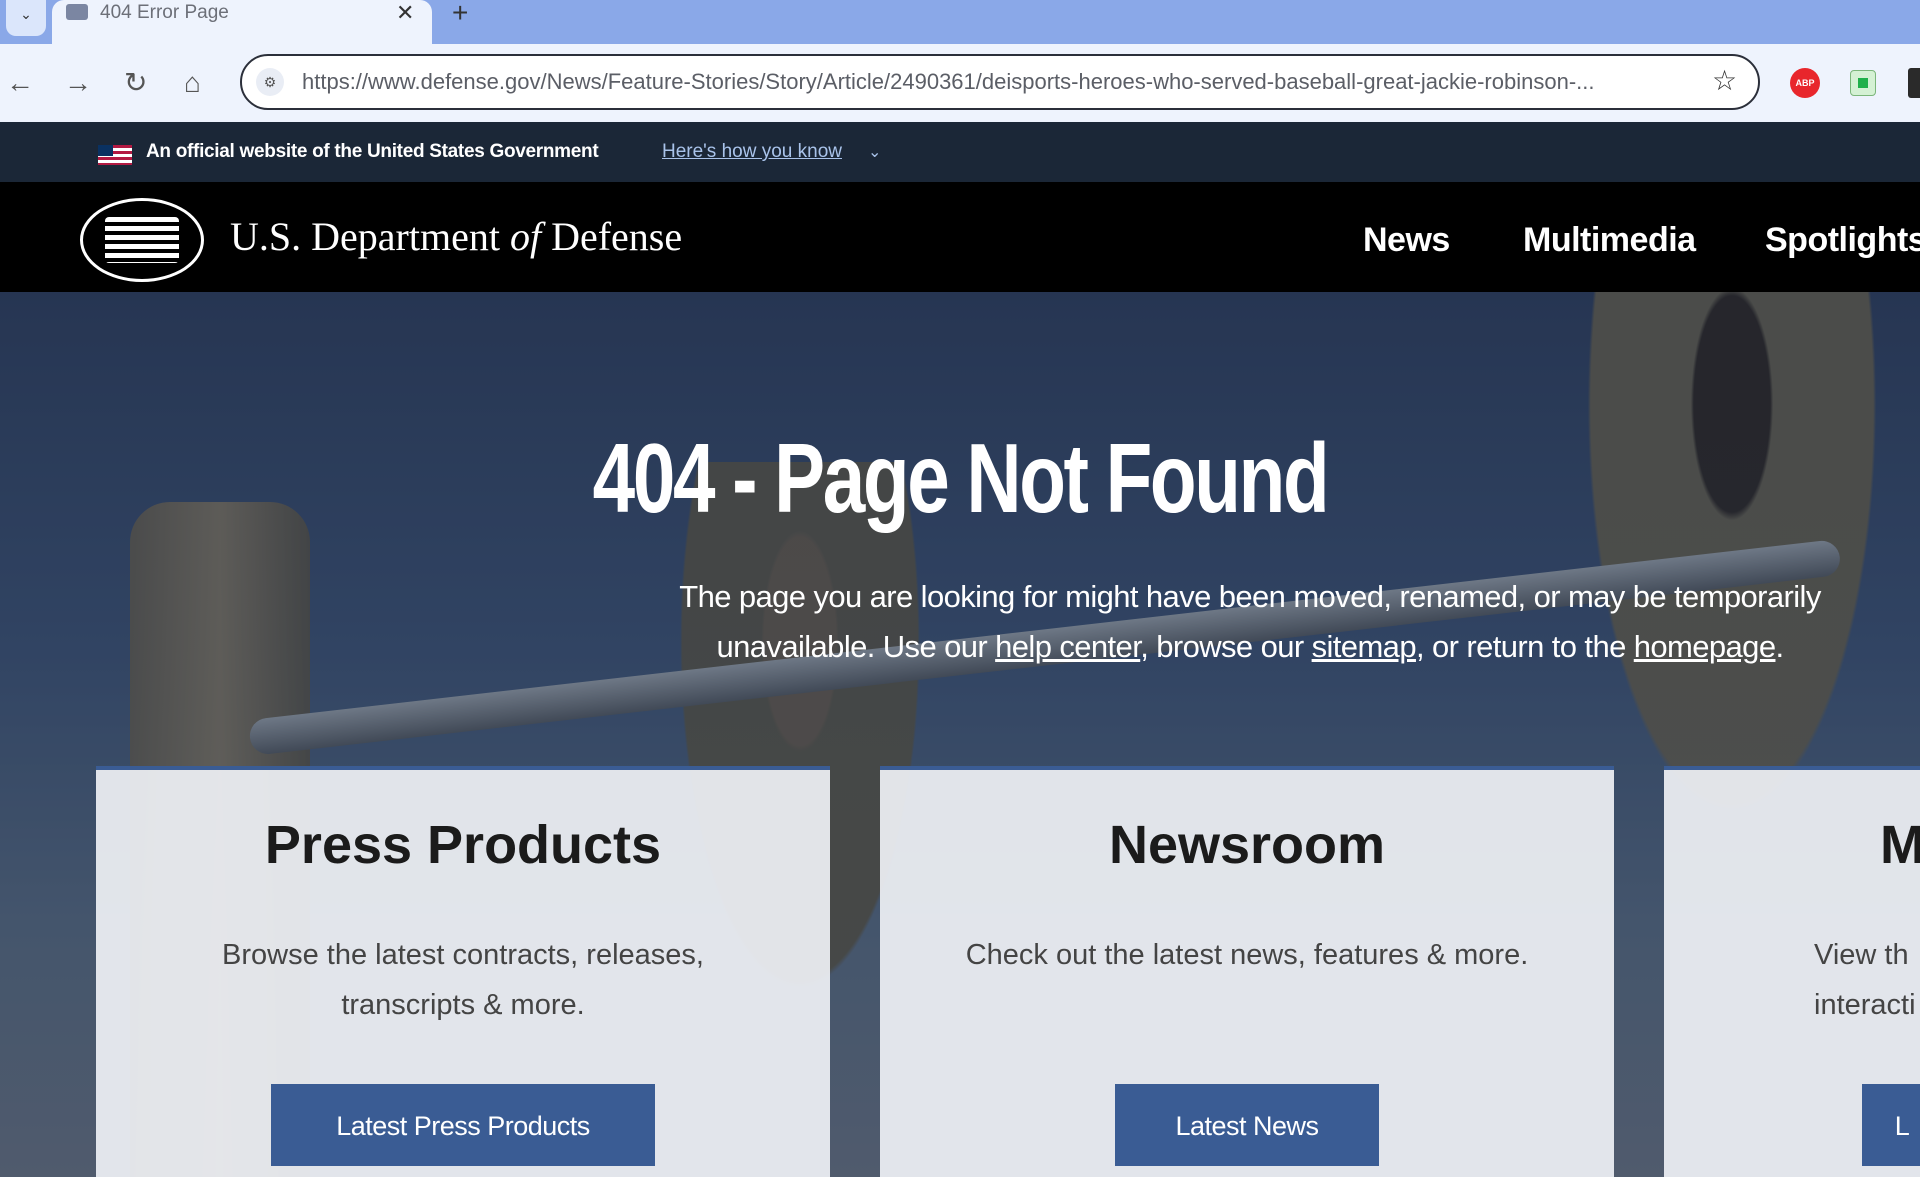 The width and height of the screenshot is (1920, 1177). Describe the element at coordinates (20, 83) in the screenshot. I see `back-icon: ←` at that location.